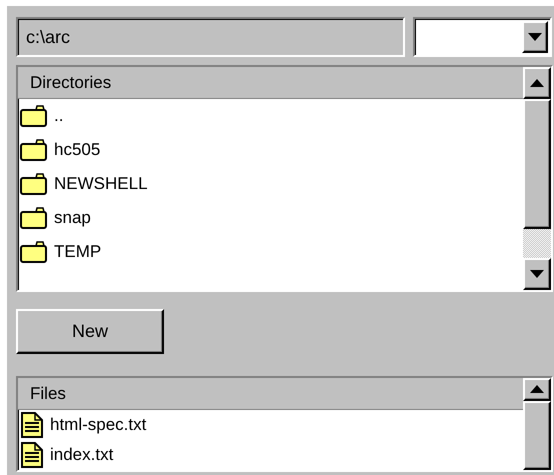 The image size is (554, 475). Describe the element at coordinates (98, 425) in the screenshot. I see `file-name: html-spec.txt` at that location.